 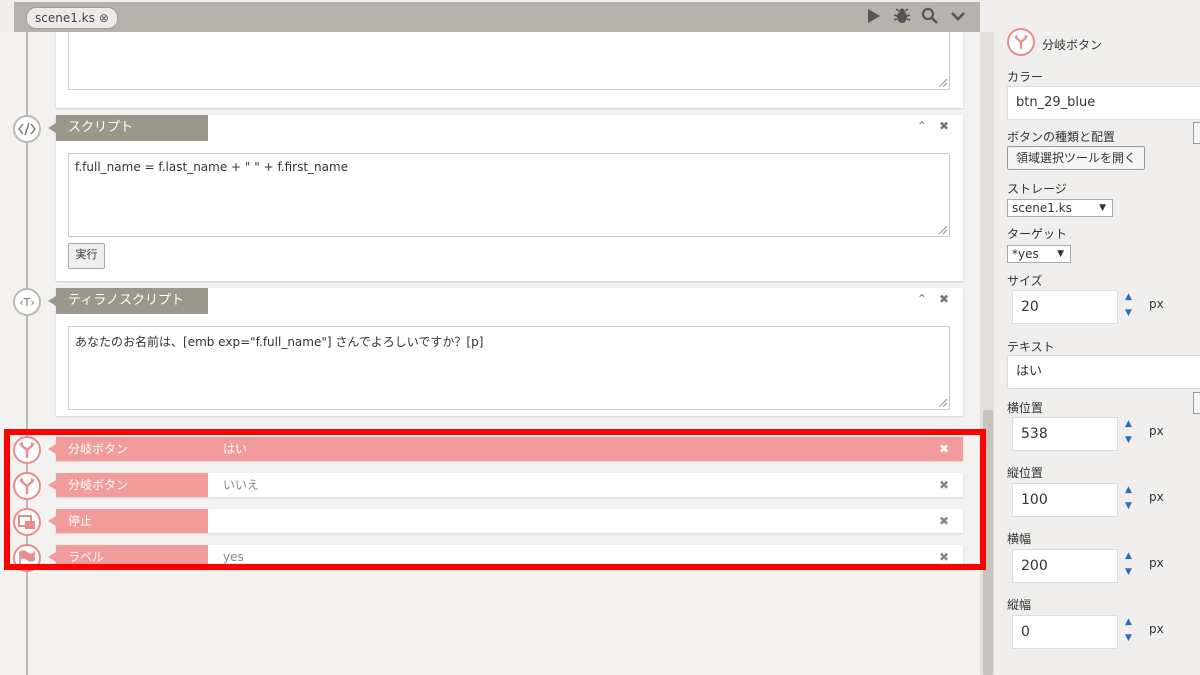 I want to click on size-unit: px, so click(x=1156, y=304).